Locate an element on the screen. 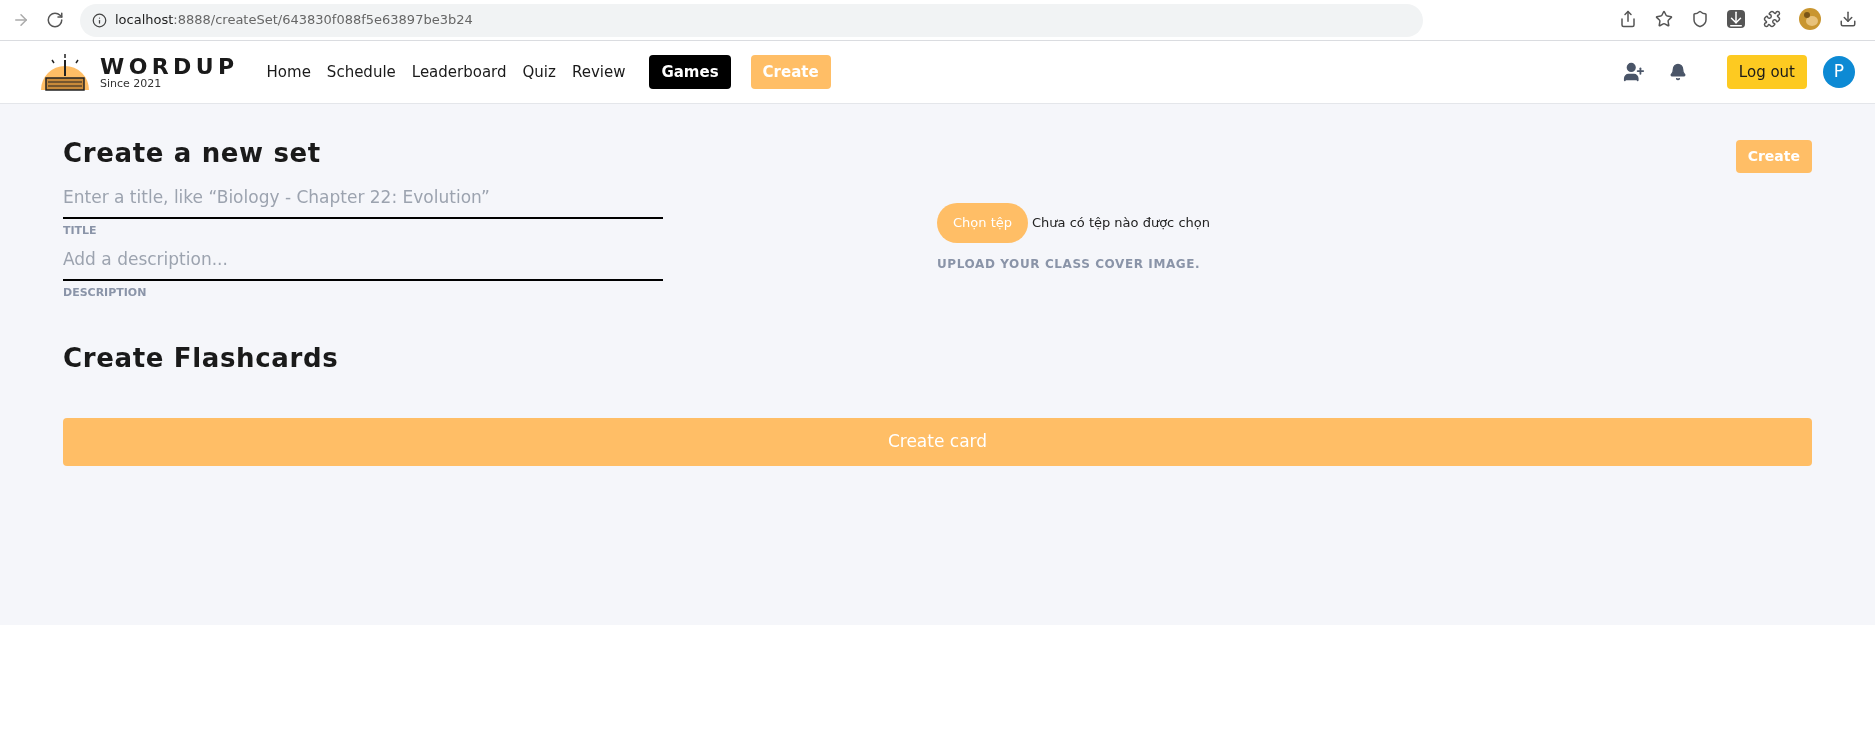  nav-link: Leaderboard is located at coordinates (459, 72).